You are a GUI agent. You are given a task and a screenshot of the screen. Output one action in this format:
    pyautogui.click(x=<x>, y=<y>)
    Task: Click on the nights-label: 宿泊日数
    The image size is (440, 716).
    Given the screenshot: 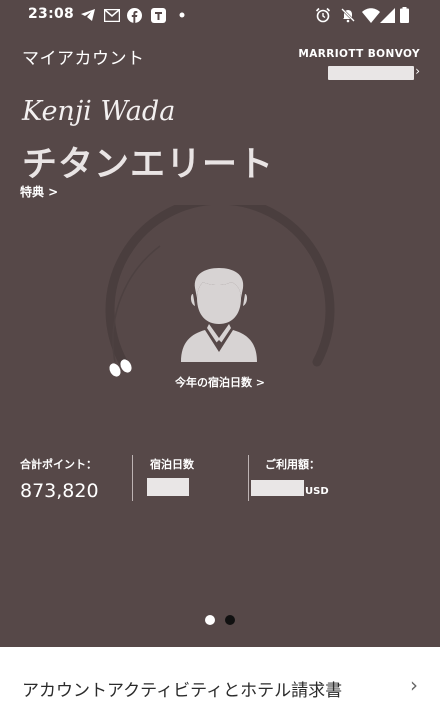 What is the action you would take?
    pyautogui.click(x=172, y=464)
    